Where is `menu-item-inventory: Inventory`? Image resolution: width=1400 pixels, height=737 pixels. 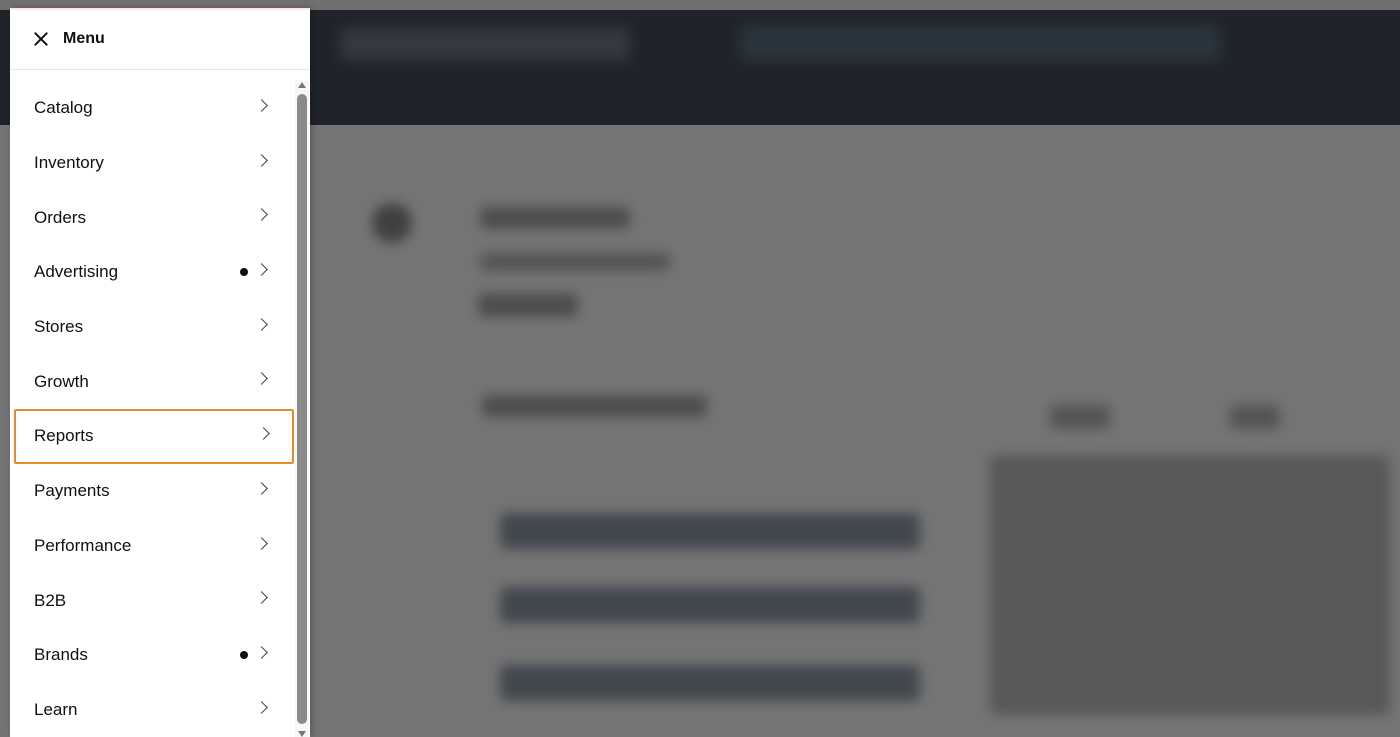
menu-item-inventory: Inventory is located at coordinates (153, 163).